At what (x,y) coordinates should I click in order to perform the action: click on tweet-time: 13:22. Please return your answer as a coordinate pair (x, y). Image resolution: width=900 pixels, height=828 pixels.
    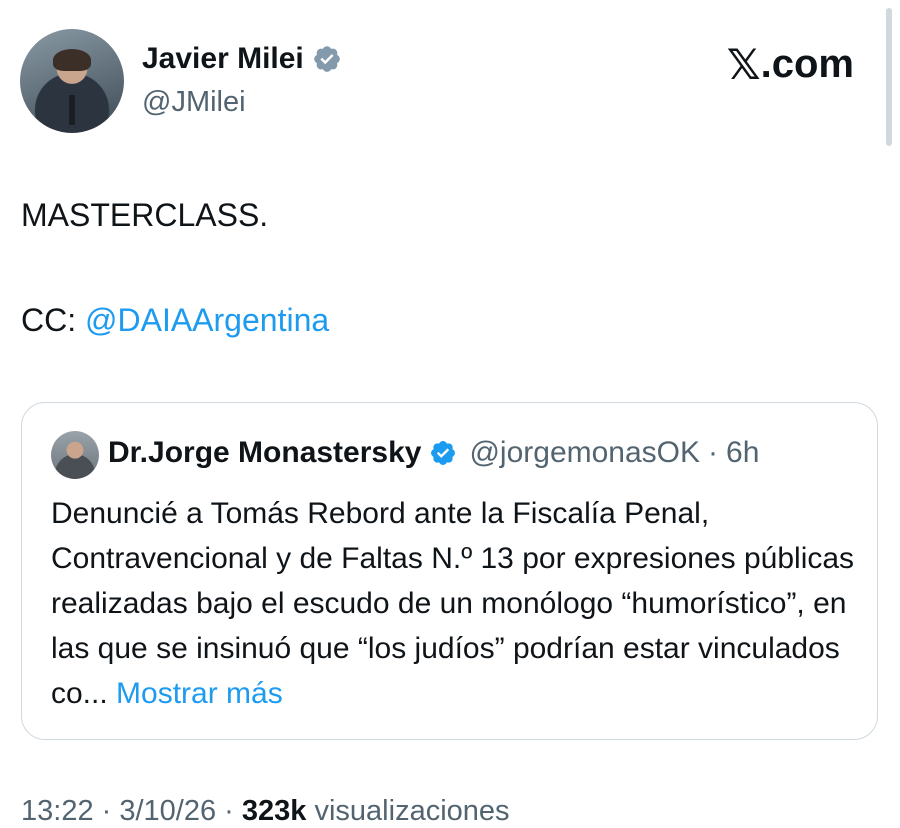
    Looking at the image, I should click on (57, 811).